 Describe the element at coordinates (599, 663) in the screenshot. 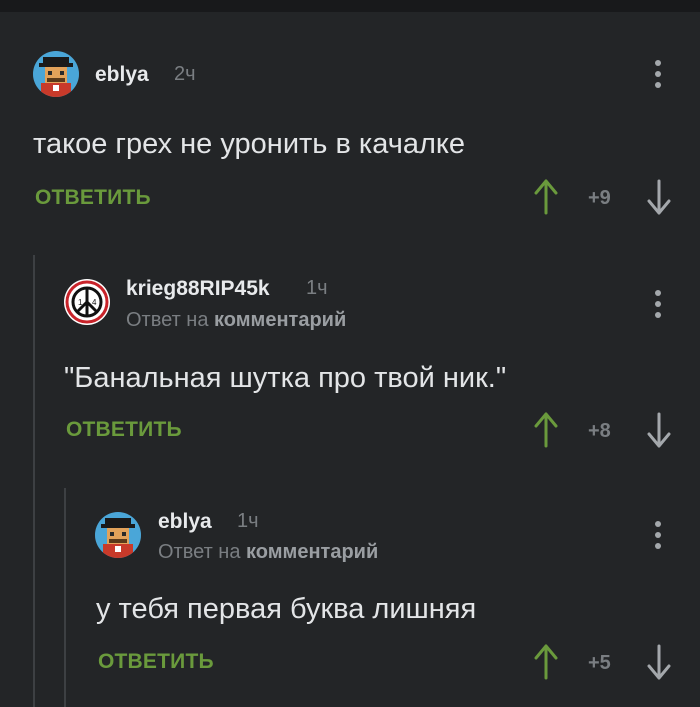

I see `score: +5` at that location.